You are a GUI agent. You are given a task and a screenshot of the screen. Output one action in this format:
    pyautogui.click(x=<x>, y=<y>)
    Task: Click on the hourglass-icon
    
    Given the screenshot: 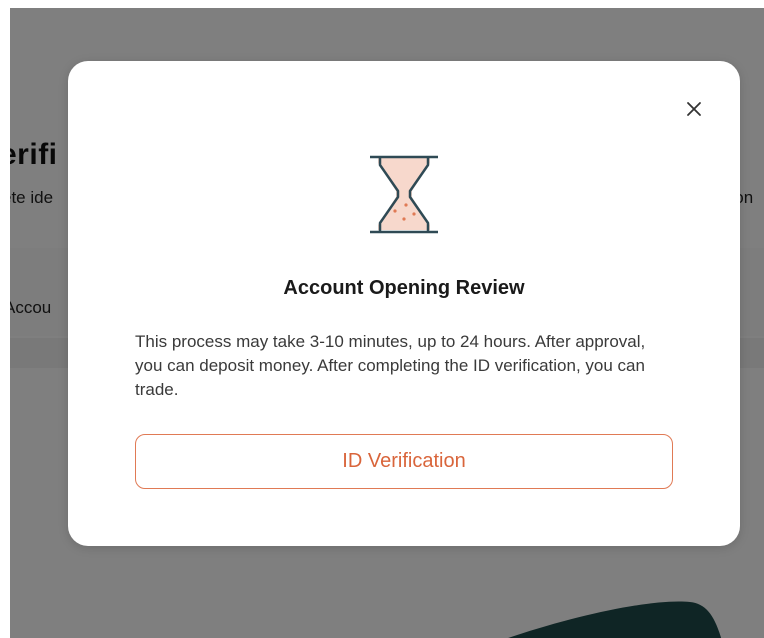 What is the action you would take?
    pyautogui.click(x=404, y=194)
    